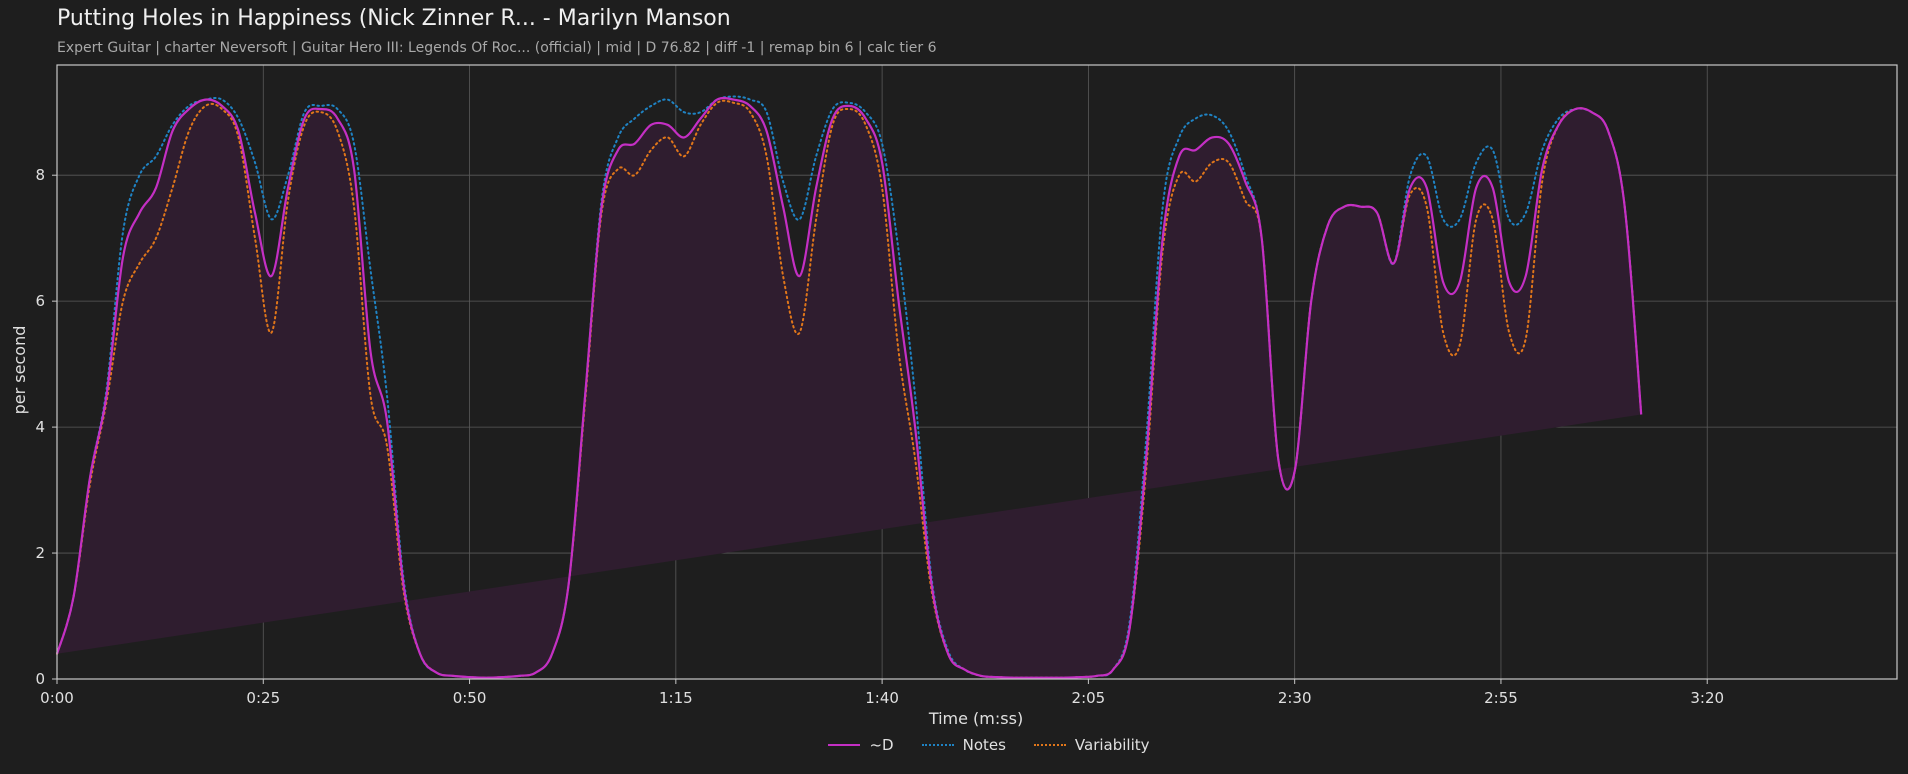 This screenshot has height=774, width=1908. I want to click on y-tick-label: 0, so click(40, 679).